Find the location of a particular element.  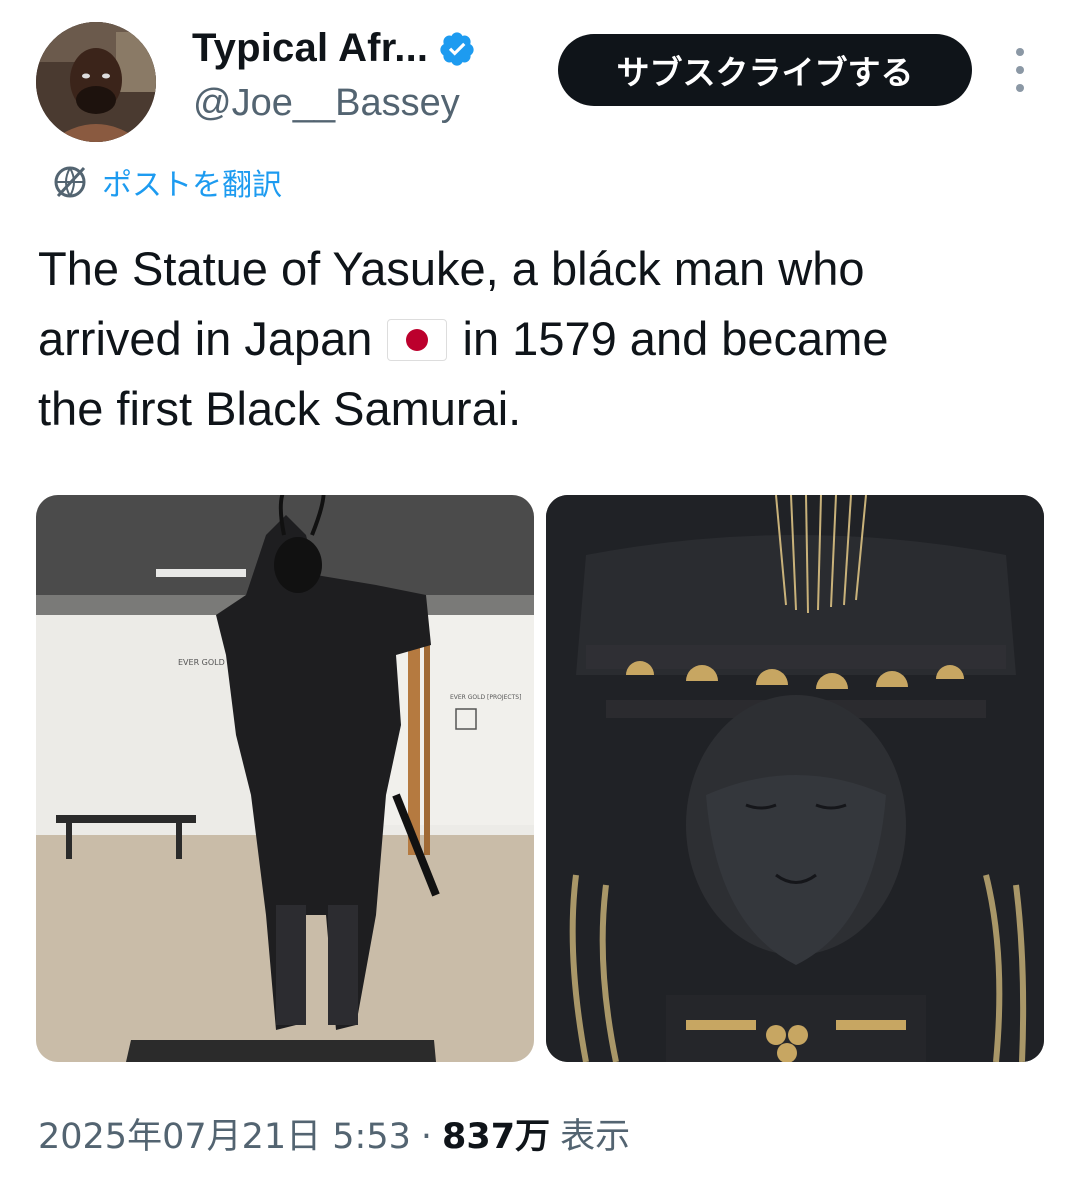

subscribe-button: サブスクライブする is located at coordinates (765, 70).